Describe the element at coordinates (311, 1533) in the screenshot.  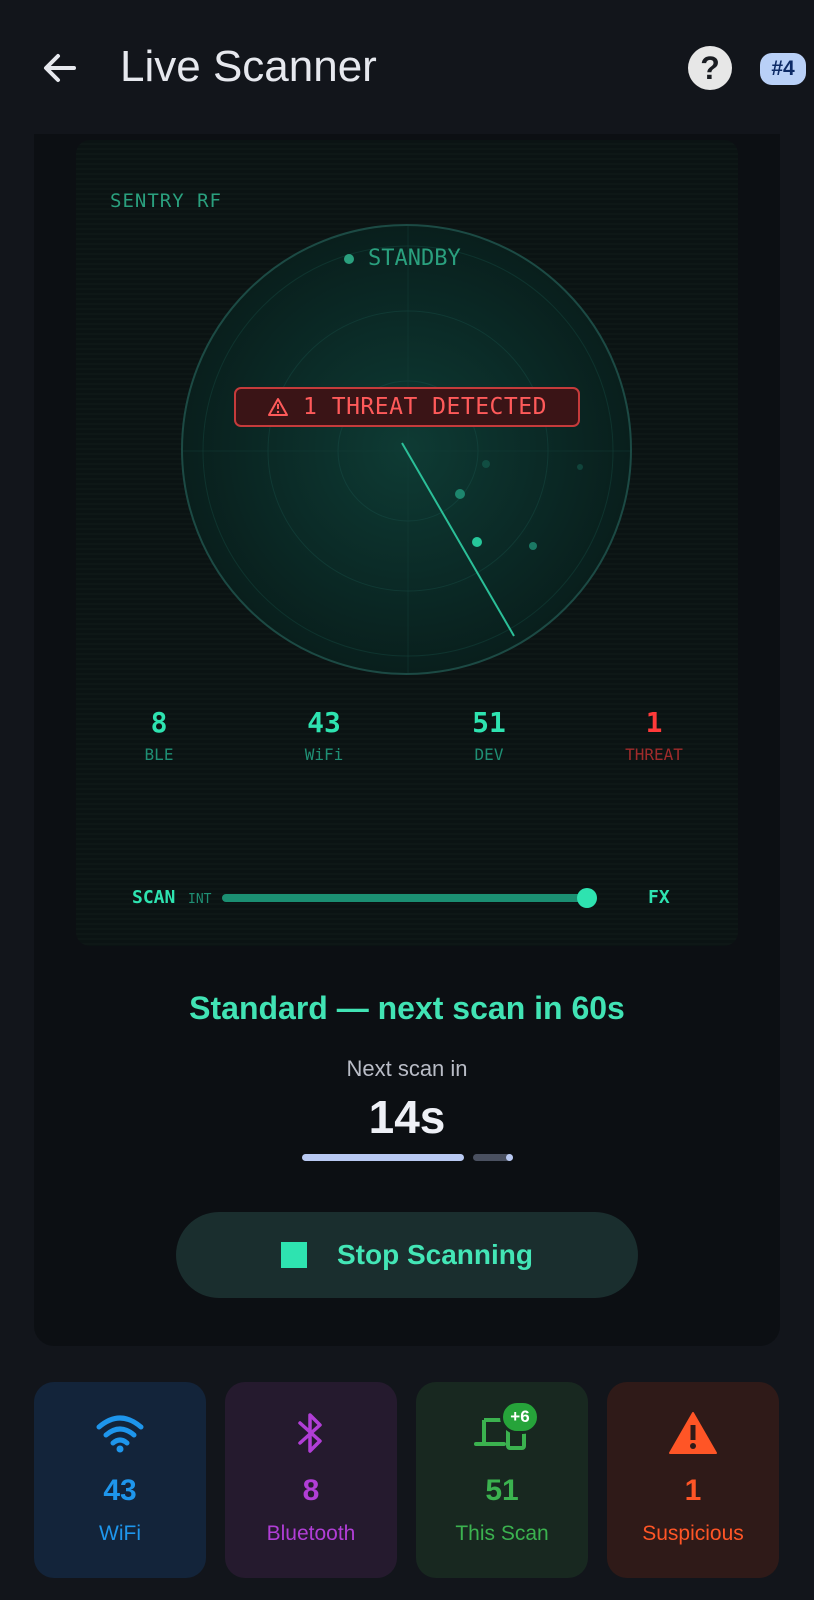
I see `tile-label: Bluetooth` at that location.